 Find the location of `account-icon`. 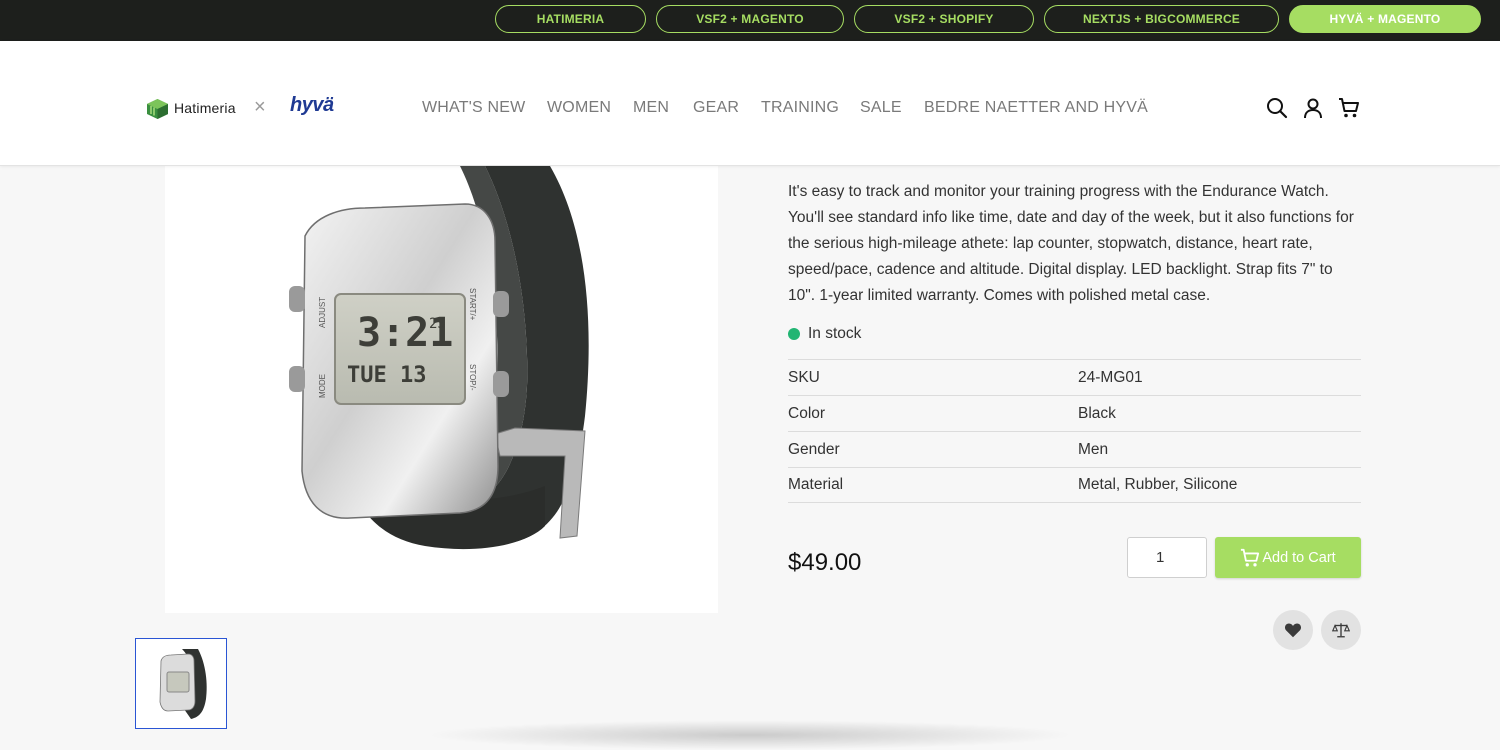

account-icon is located at coordinates (1313, 108).